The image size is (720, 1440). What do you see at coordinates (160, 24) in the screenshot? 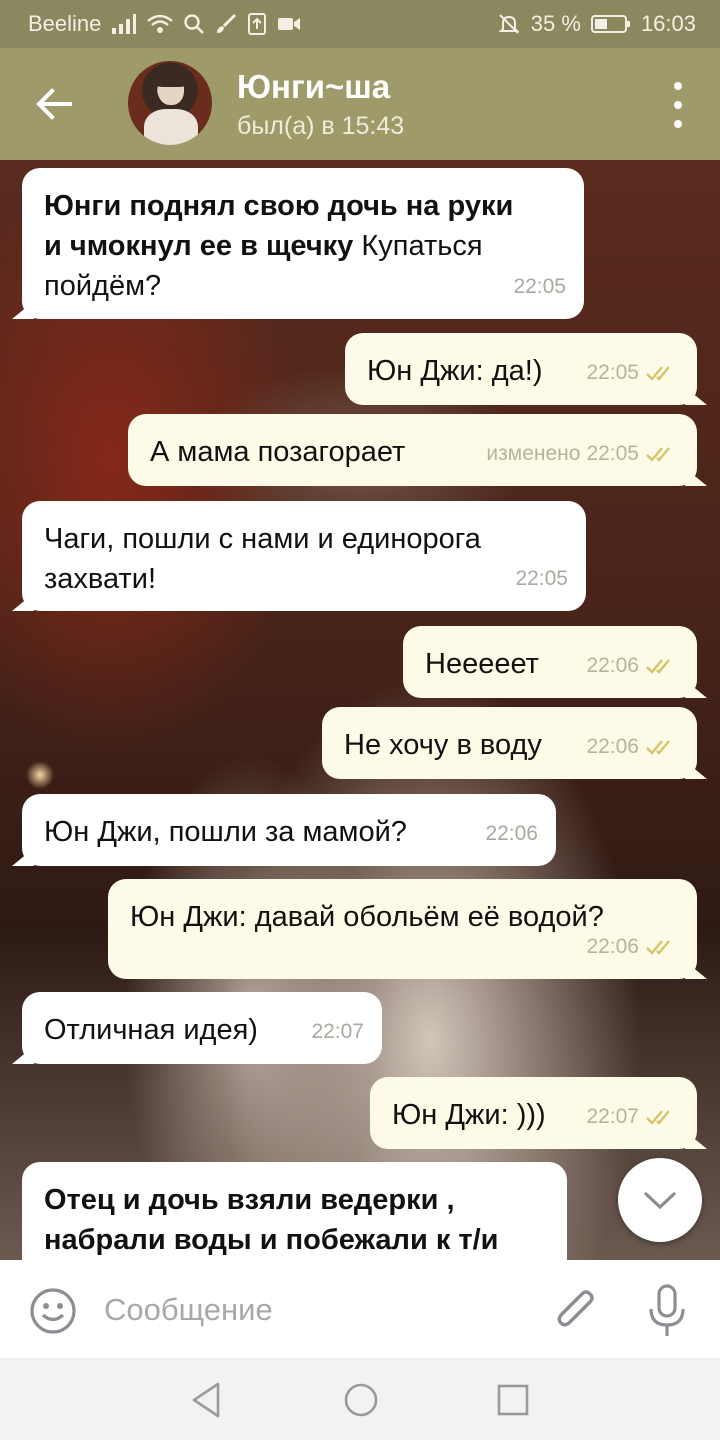
I see `wifi-icon` at bounding box center [160, 24].